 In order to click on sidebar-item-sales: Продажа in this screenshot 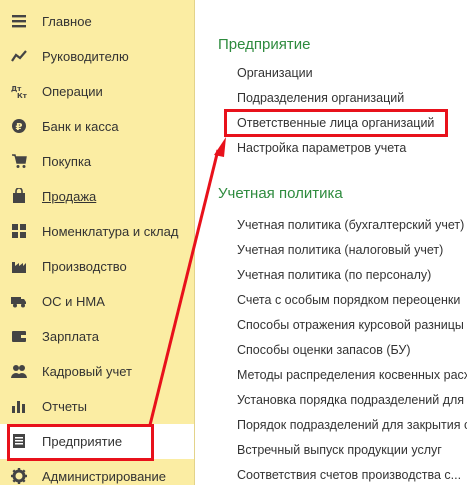, I will do `click(97, 196)`.